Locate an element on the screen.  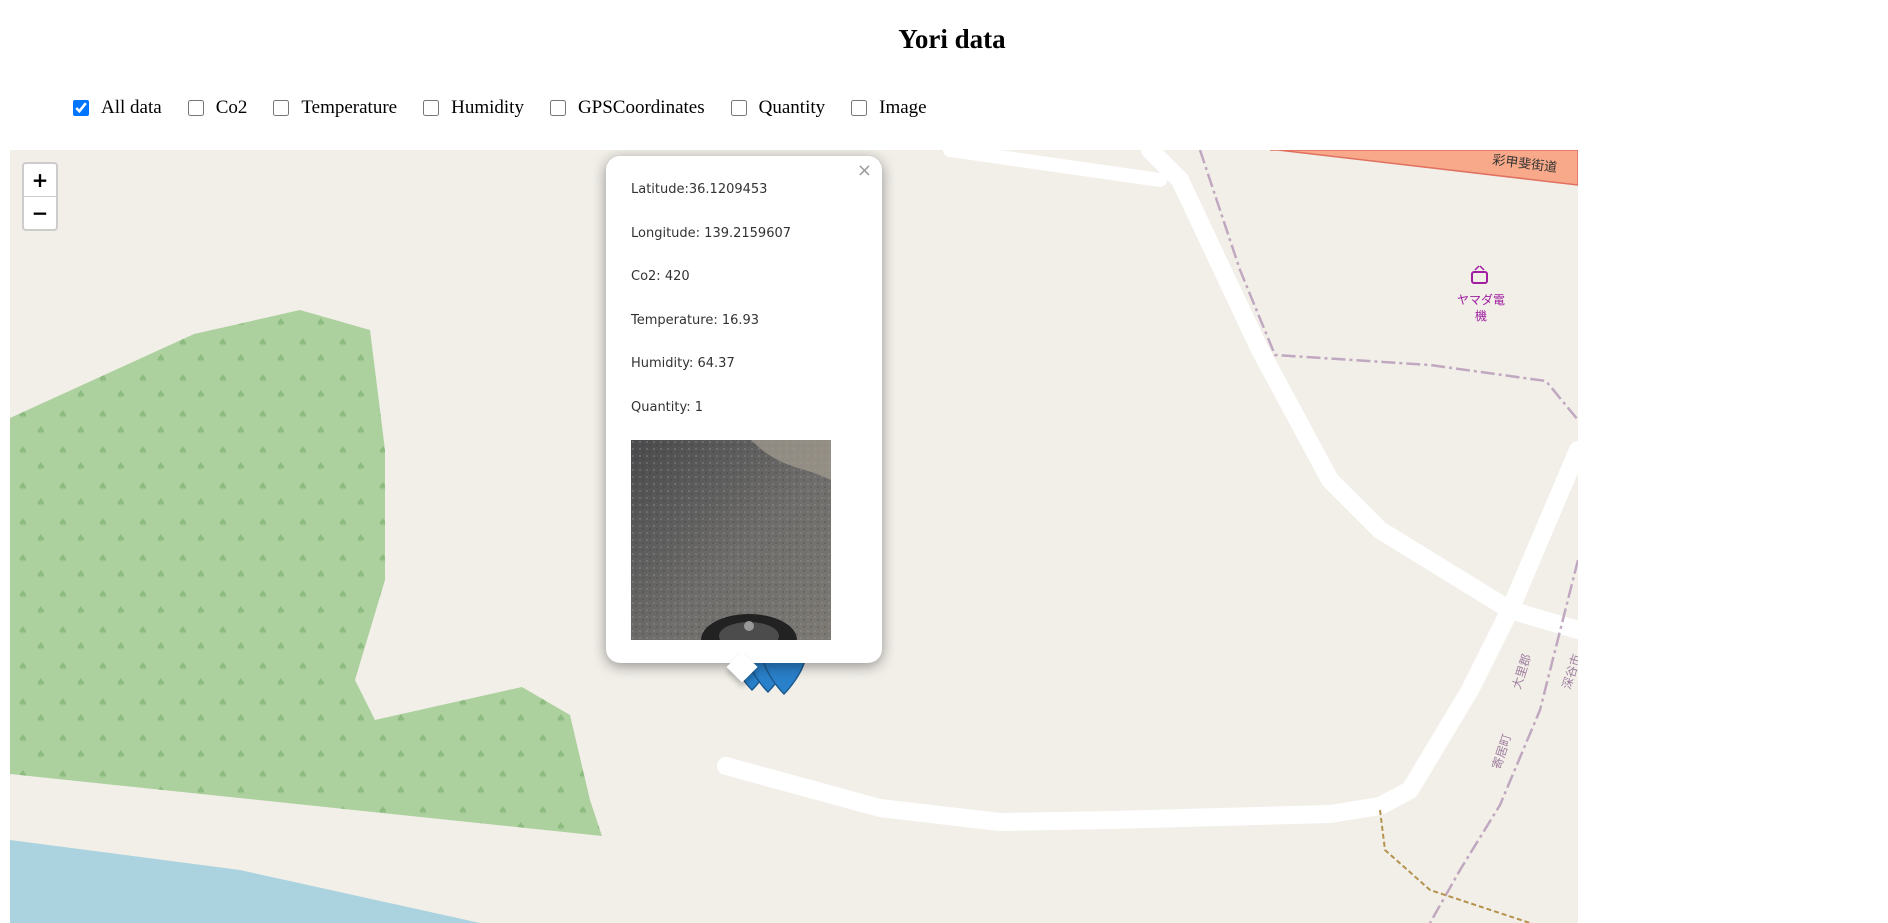
filter-label: Humidity is located at coordinates (487, 107).